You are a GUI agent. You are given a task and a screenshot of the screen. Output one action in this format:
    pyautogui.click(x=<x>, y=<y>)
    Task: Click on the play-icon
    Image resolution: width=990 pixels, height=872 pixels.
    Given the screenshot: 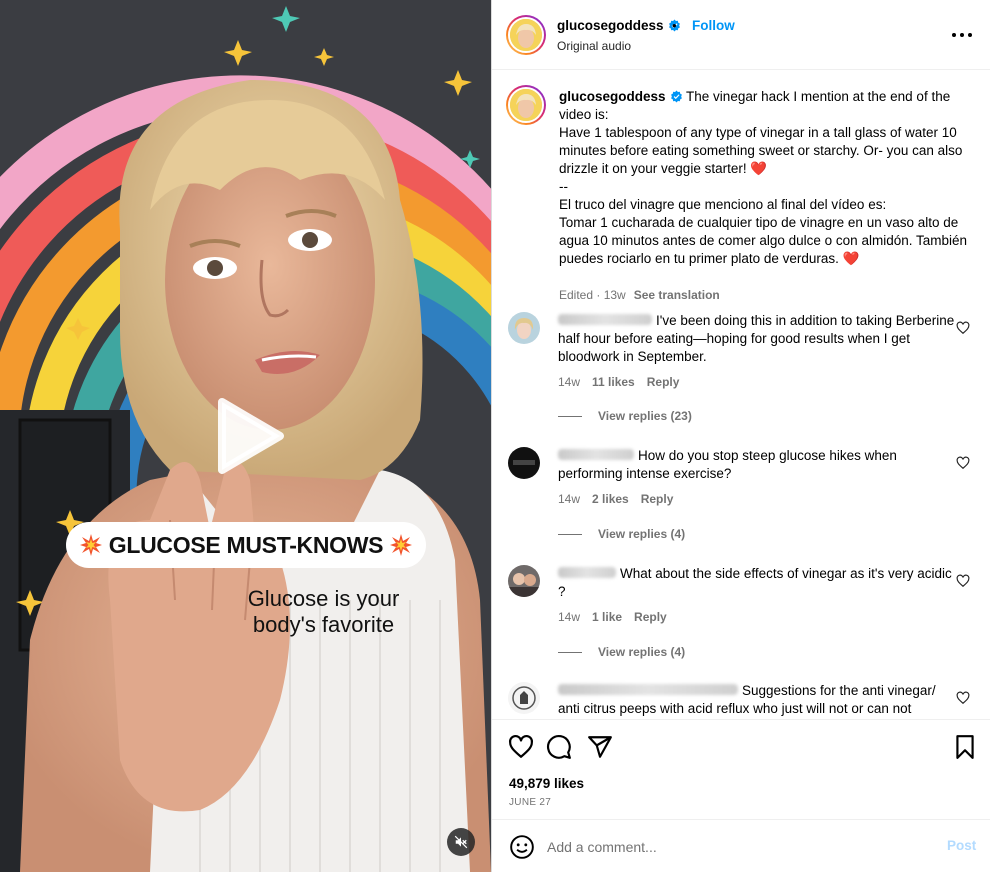 What is the action you would take?
    pyautogui.click(x=251, y=436)
    